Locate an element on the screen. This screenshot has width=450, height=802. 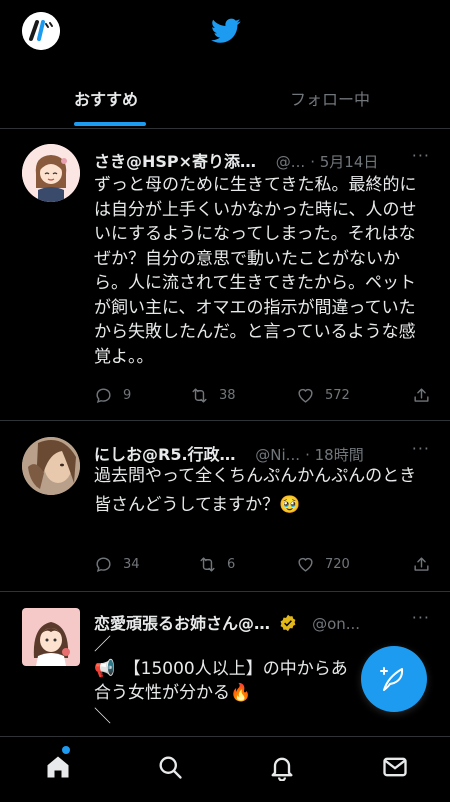
profile-avatar is located at coordinates (41, 31).